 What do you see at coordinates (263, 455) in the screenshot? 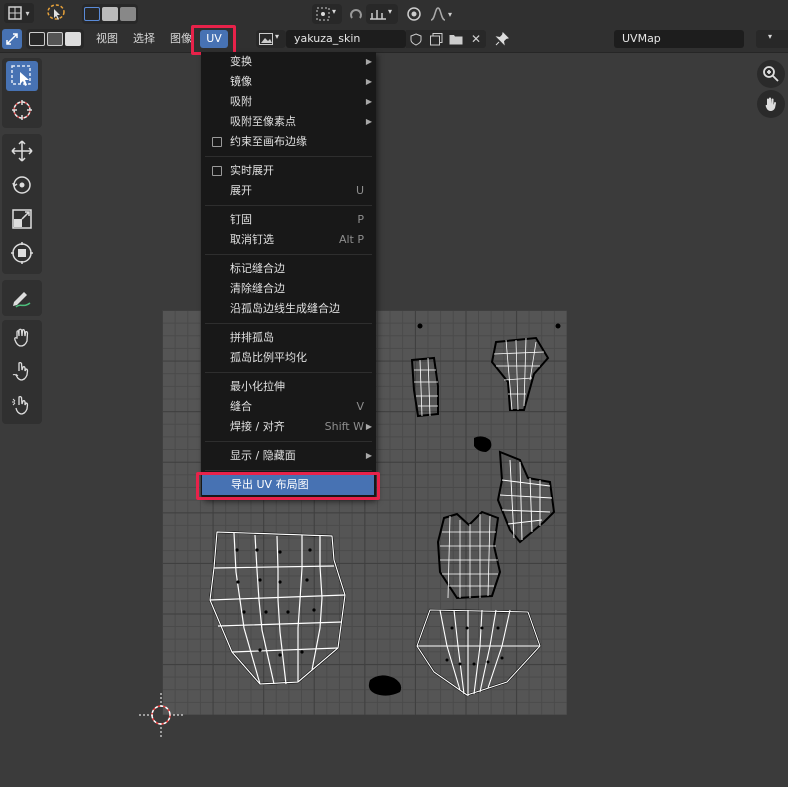
I see `menu-item-label: 显示 / 隐藏面` at bounding box center [263, 455].